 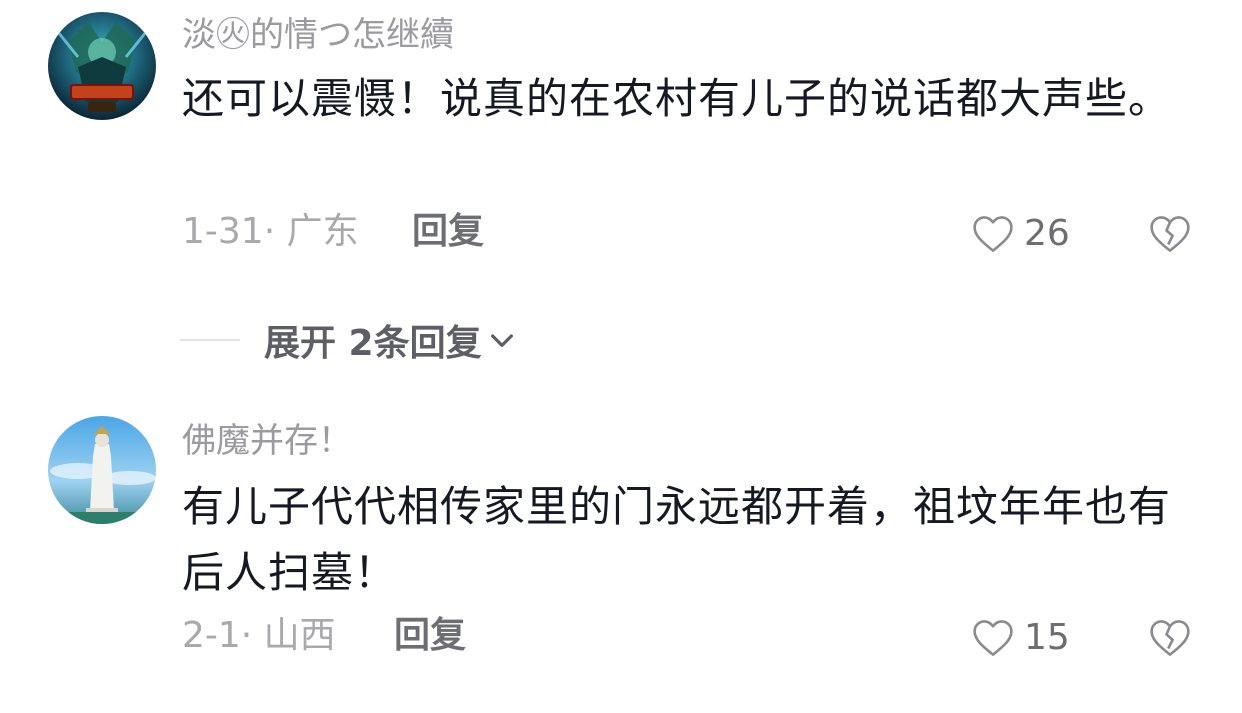 What do you see at coordinates (373, 343) in the screenshot?
I see `expand-replies-label: 展开 2条回复` at bounding box center [373, 343].